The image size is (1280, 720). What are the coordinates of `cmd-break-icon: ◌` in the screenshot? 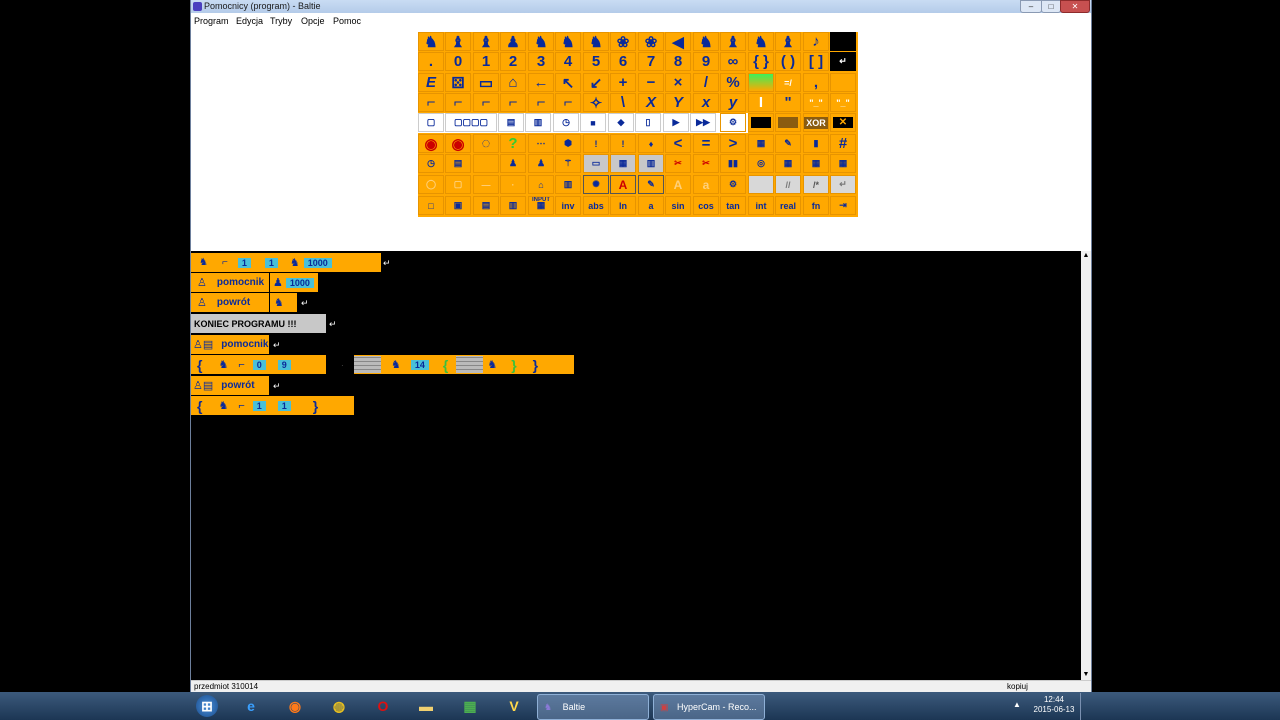 It's located at (486, 143).